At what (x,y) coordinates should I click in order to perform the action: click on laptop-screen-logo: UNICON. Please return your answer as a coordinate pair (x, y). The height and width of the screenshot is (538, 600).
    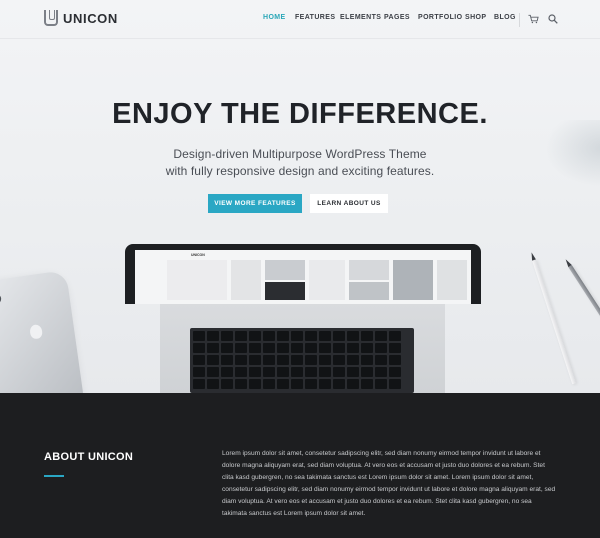
    Looking at the image, I should click on (198, 255).